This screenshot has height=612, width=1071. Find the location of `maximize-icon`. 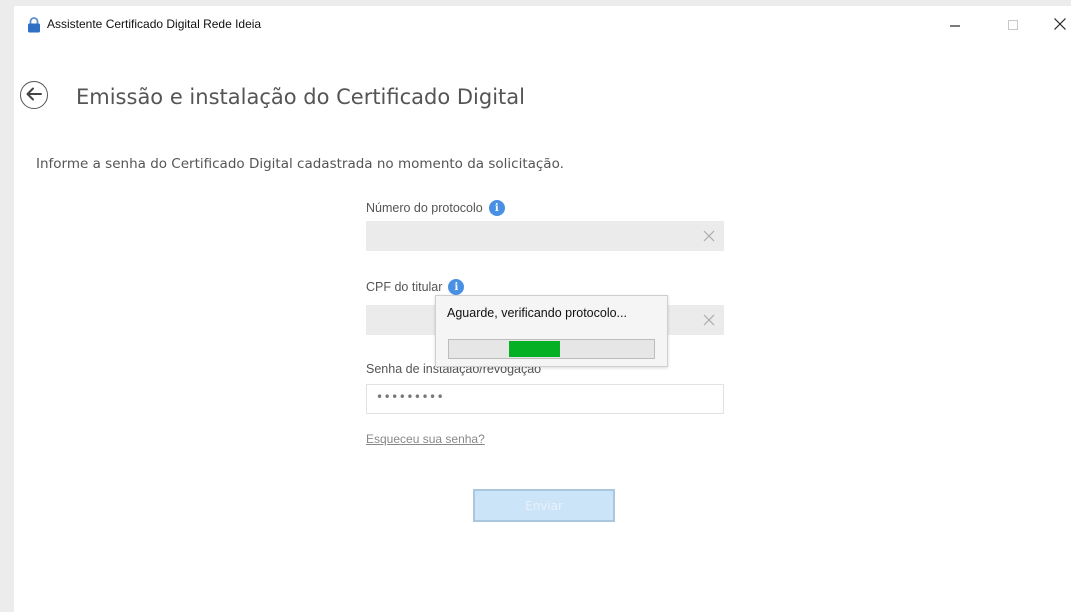

maximize-icon is located at coordinates (1013, 25).